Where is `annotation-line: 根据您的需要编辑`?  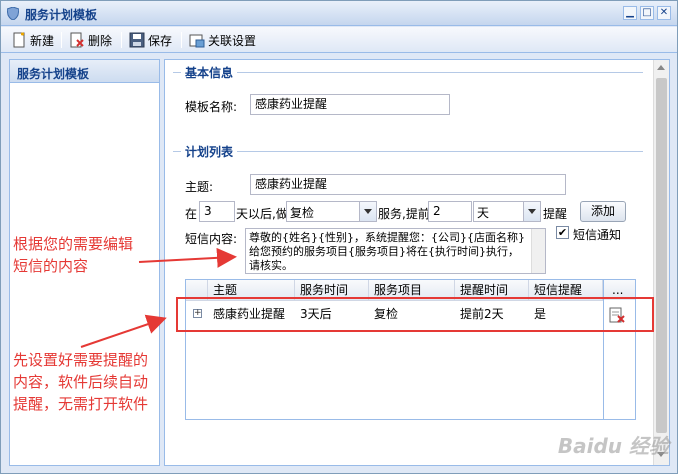
annotation-line: 根据您的需要编辑 is located at coordinates (73, 244).